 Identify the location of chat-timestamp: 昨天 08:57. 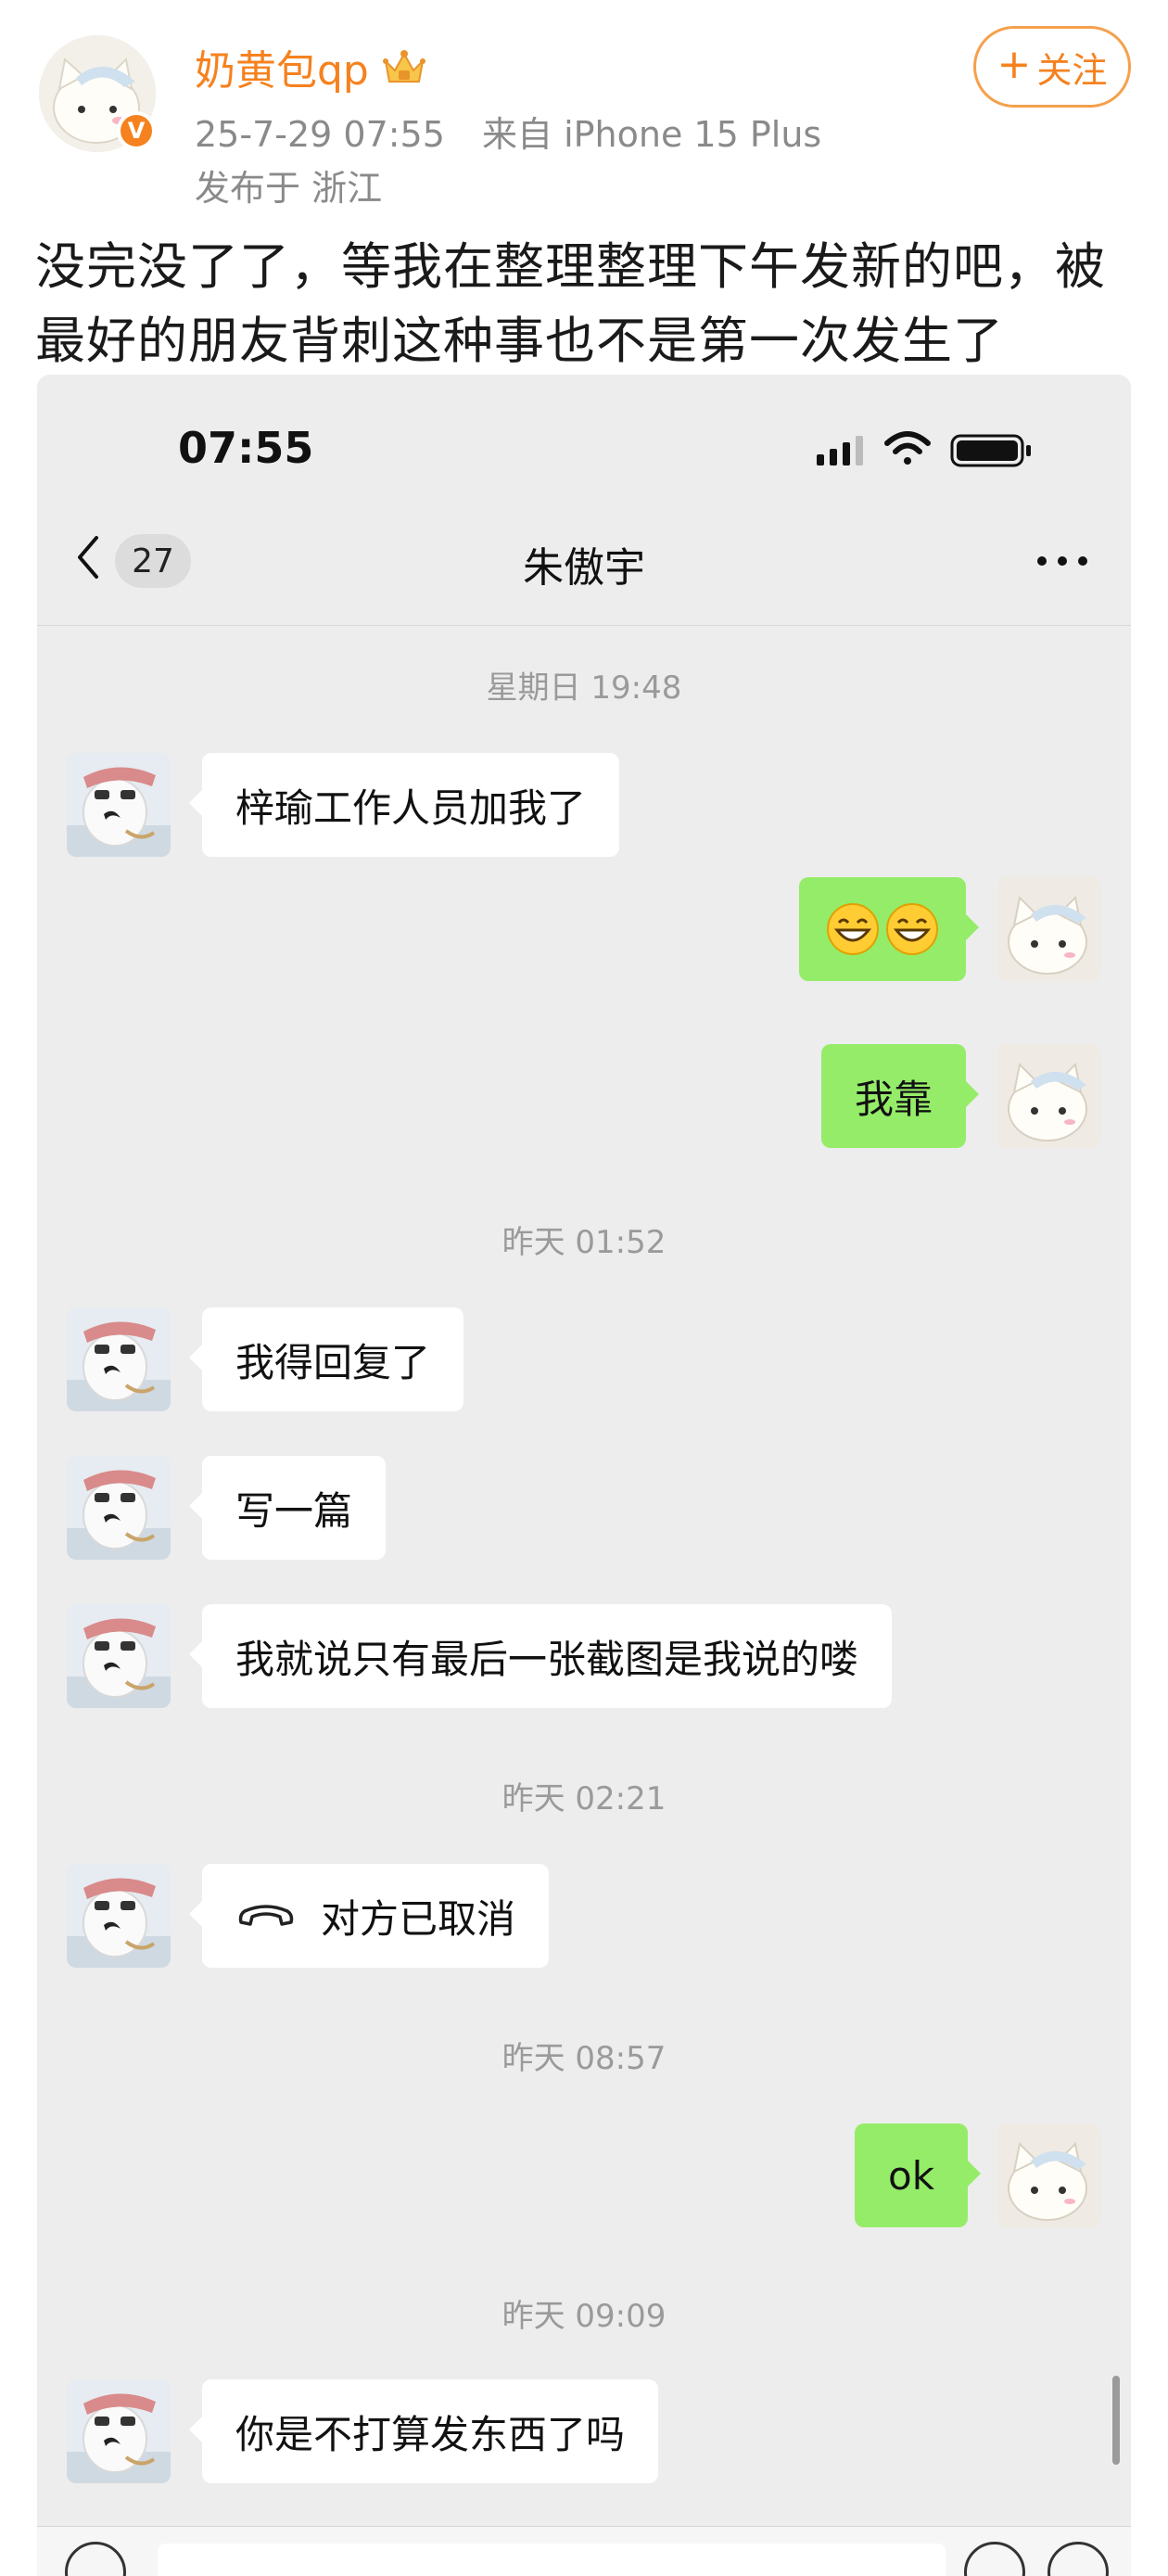
(584, 2058).